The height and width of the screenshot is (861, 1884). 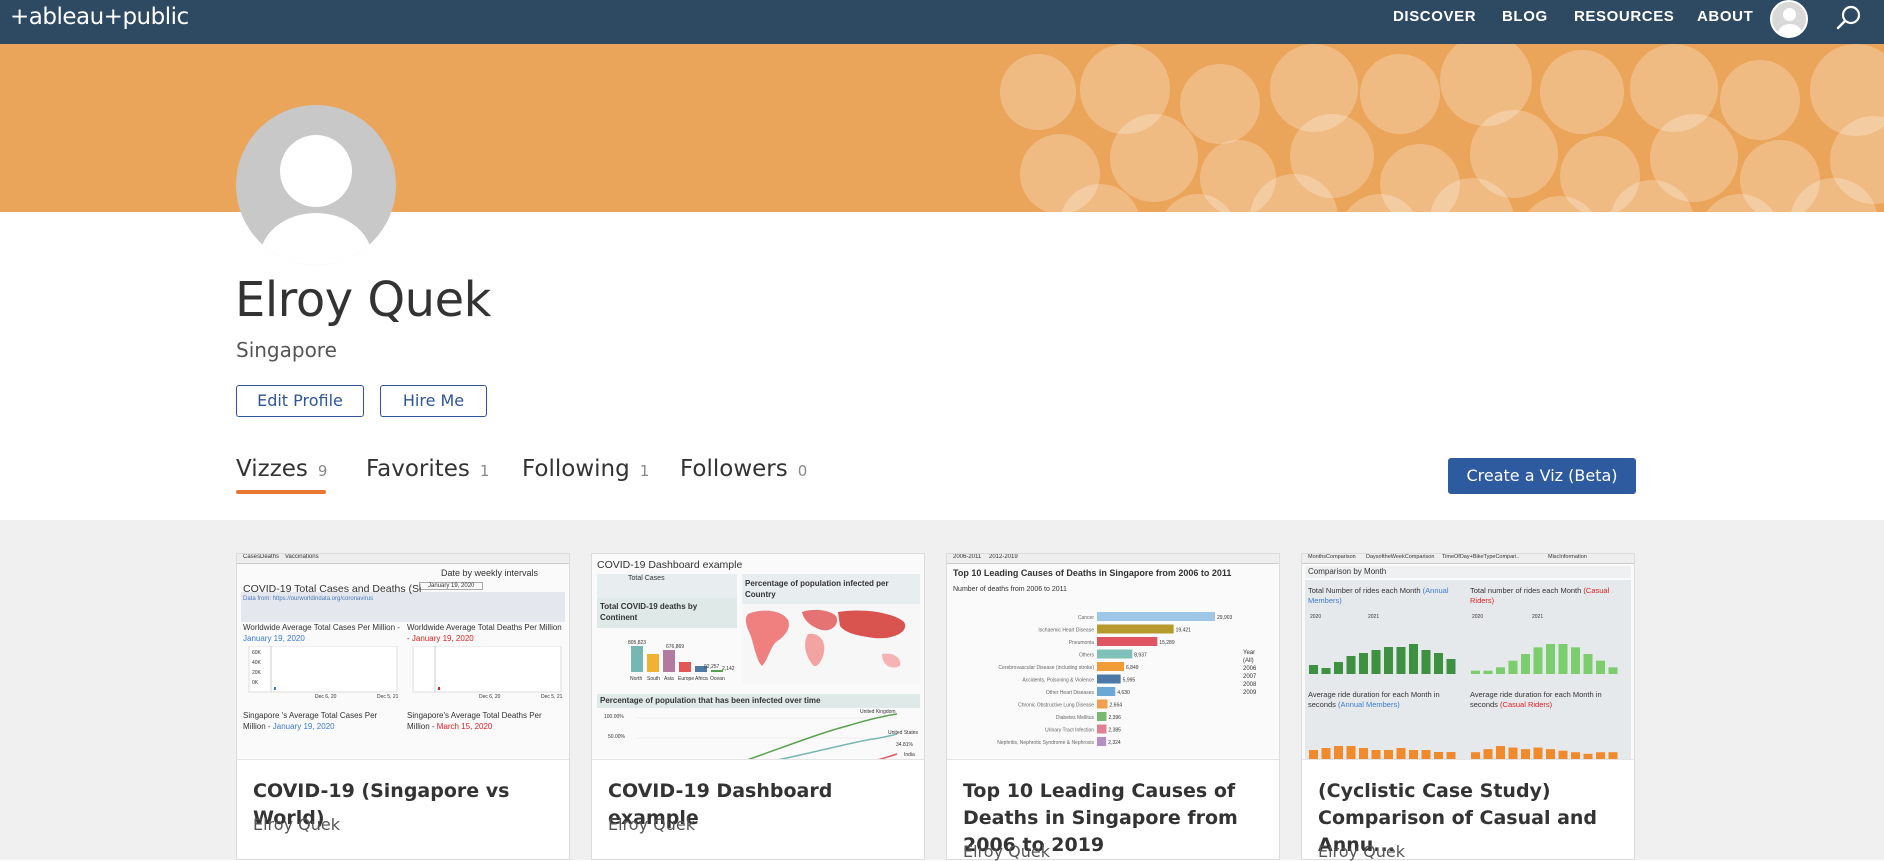 I want to click on bar-value-label: 5,995, so click(x=1129, y=681).